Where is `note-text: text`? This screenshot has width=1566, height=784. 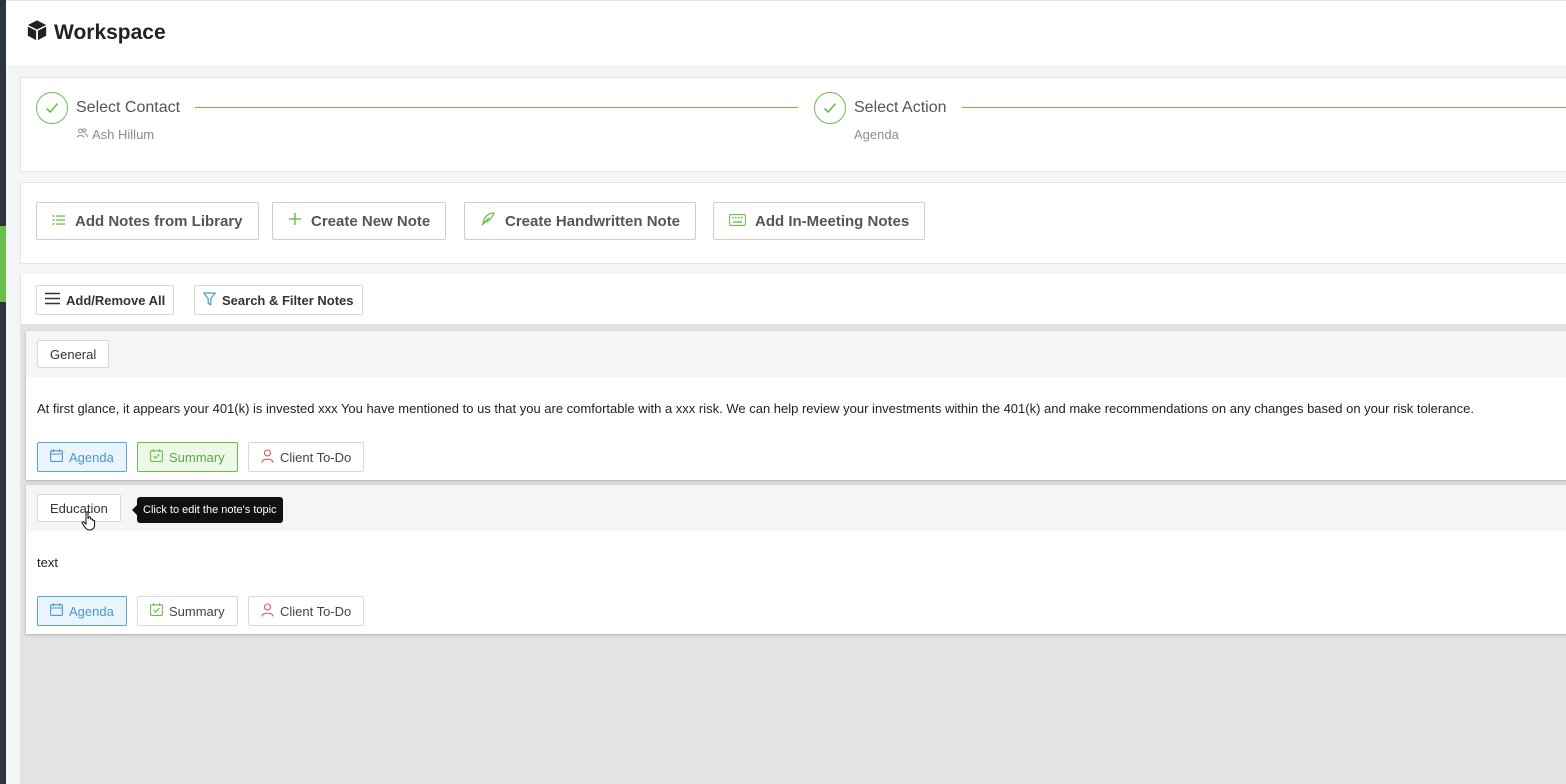 note-text: text is located at coordinates (47, 562).